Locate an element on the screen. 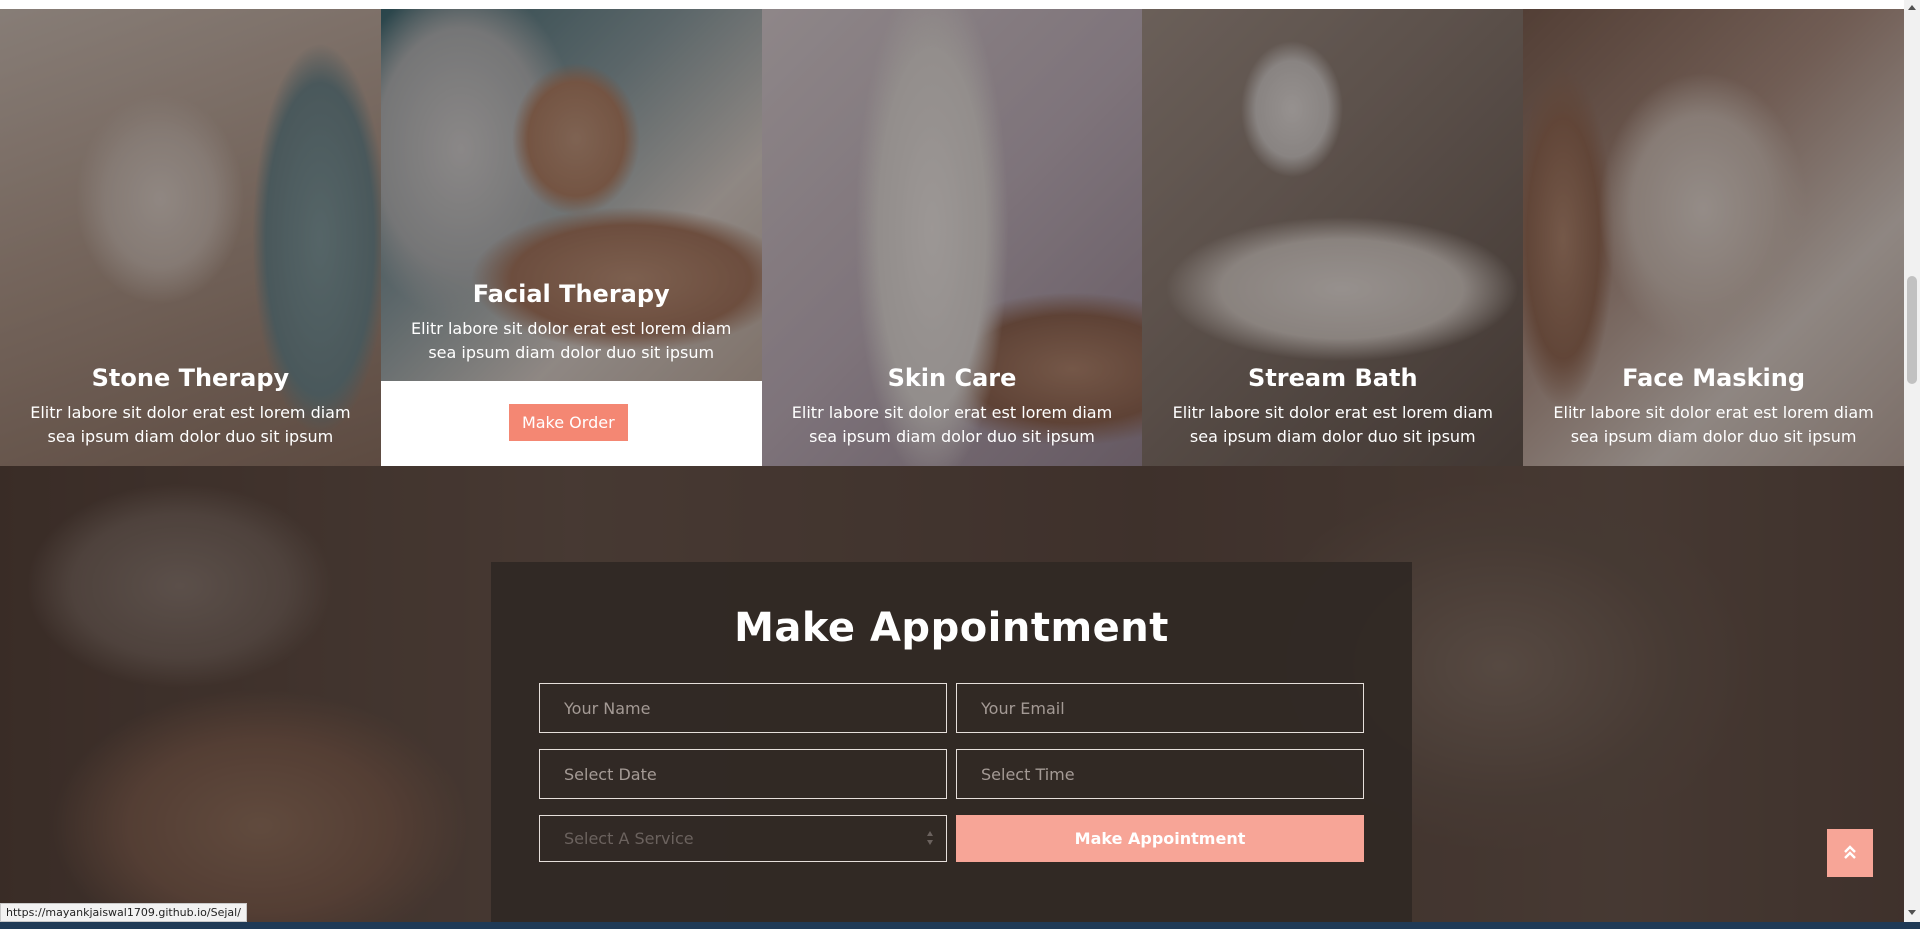  make-order-button: Make Order is located at coordinates (568, 422).